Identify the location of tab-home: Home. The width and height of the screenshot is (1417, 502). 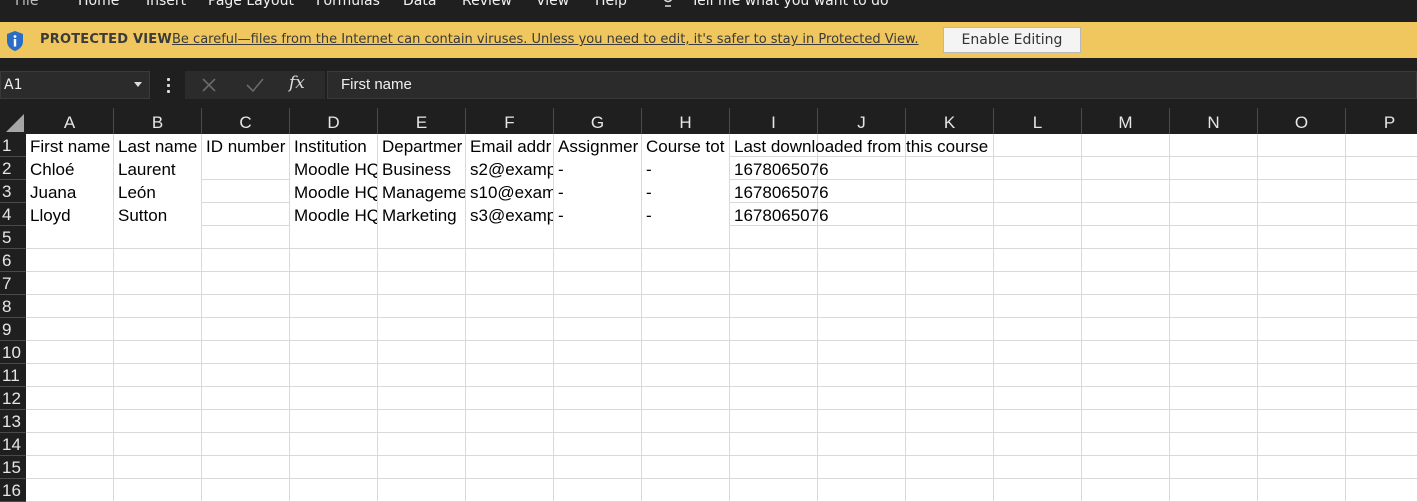
(98, 4).